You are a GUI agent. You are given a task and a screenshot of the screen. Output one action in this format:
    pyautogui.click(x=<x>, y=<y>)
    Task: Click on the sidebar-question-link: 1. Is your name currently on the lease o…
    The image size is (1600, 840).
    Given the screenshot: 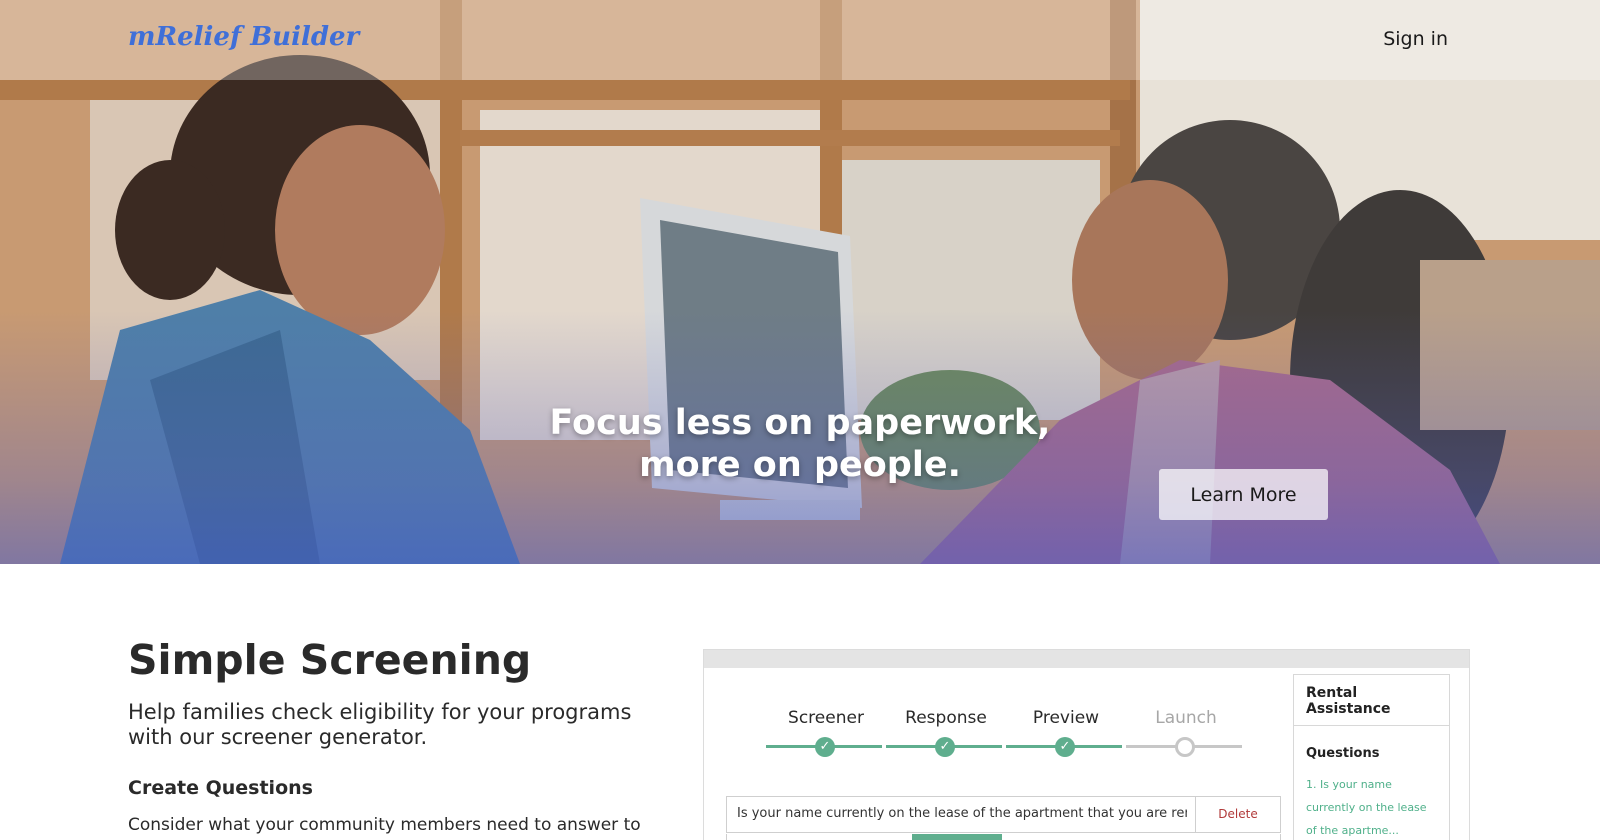 What is the action you would take?
    pyautogui.click(x=1371, y=804)
    